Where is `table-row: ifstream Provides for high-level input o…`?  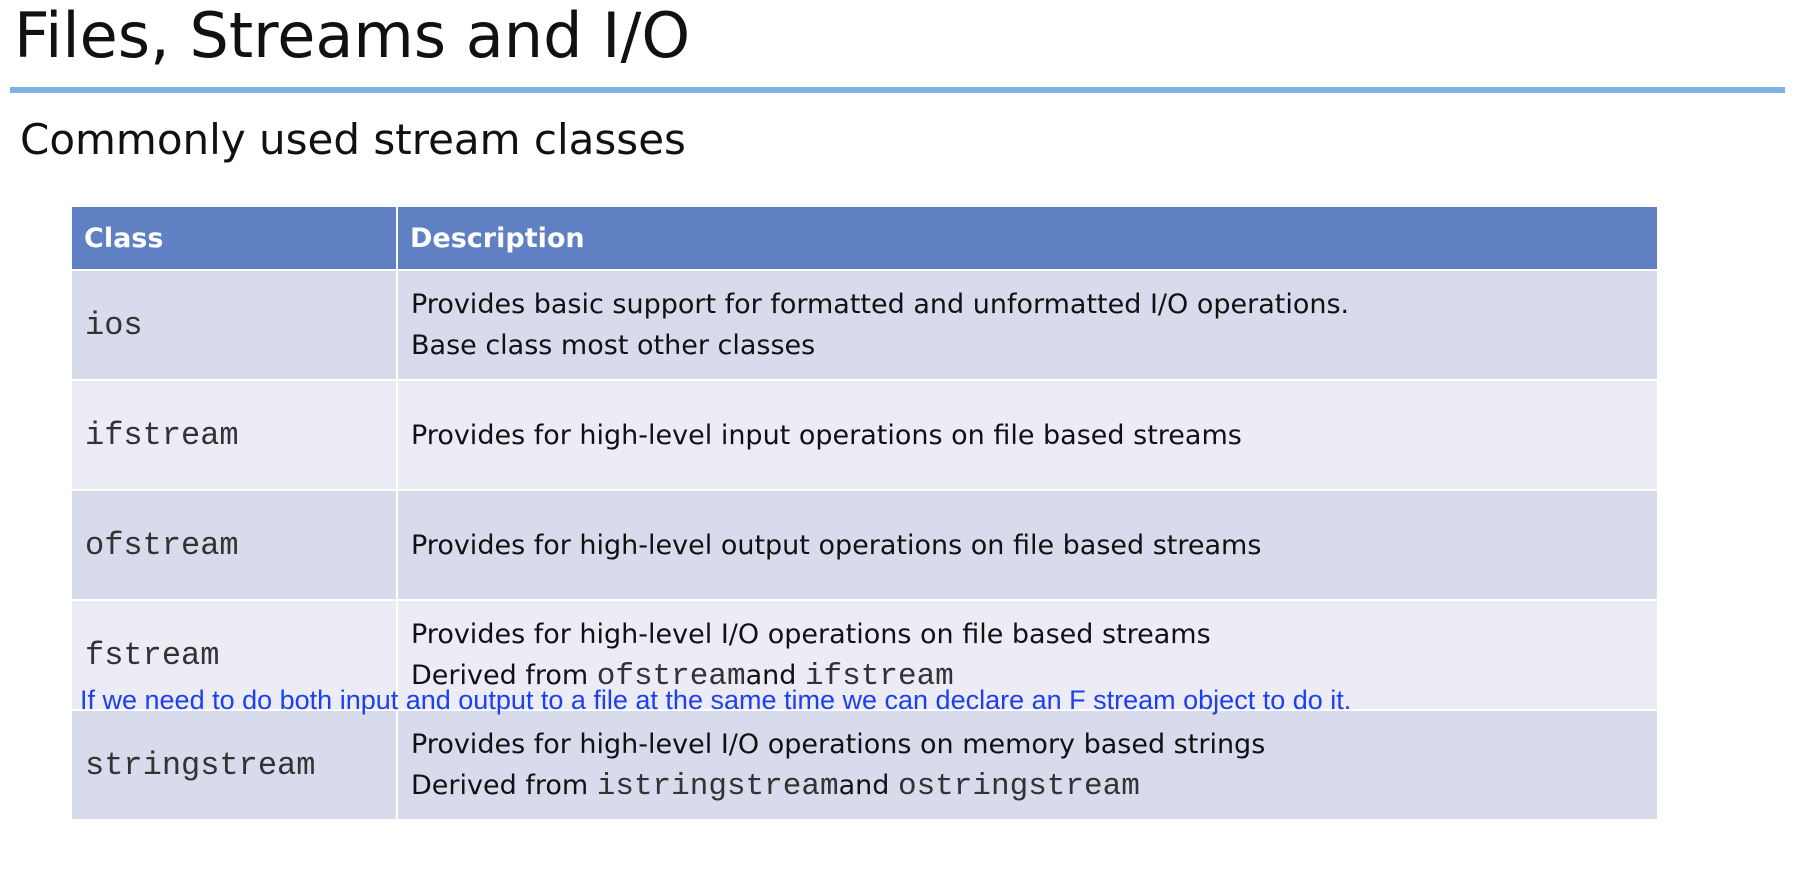
table-row: ifstream Provides for high-level input o… is located at coordinates (864, 435).